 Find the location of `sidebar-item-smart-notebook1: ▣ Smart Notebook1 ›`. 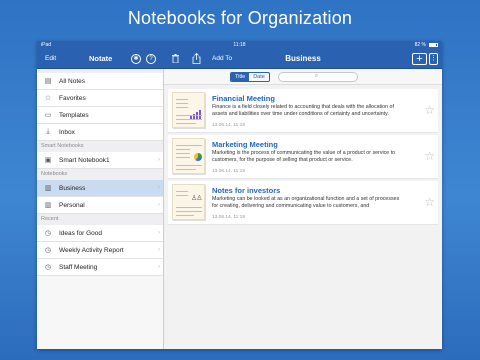

sidebar-item-smart-notebook1: ▣ Smart Notebook1 › is located at coordinates (100, 160).